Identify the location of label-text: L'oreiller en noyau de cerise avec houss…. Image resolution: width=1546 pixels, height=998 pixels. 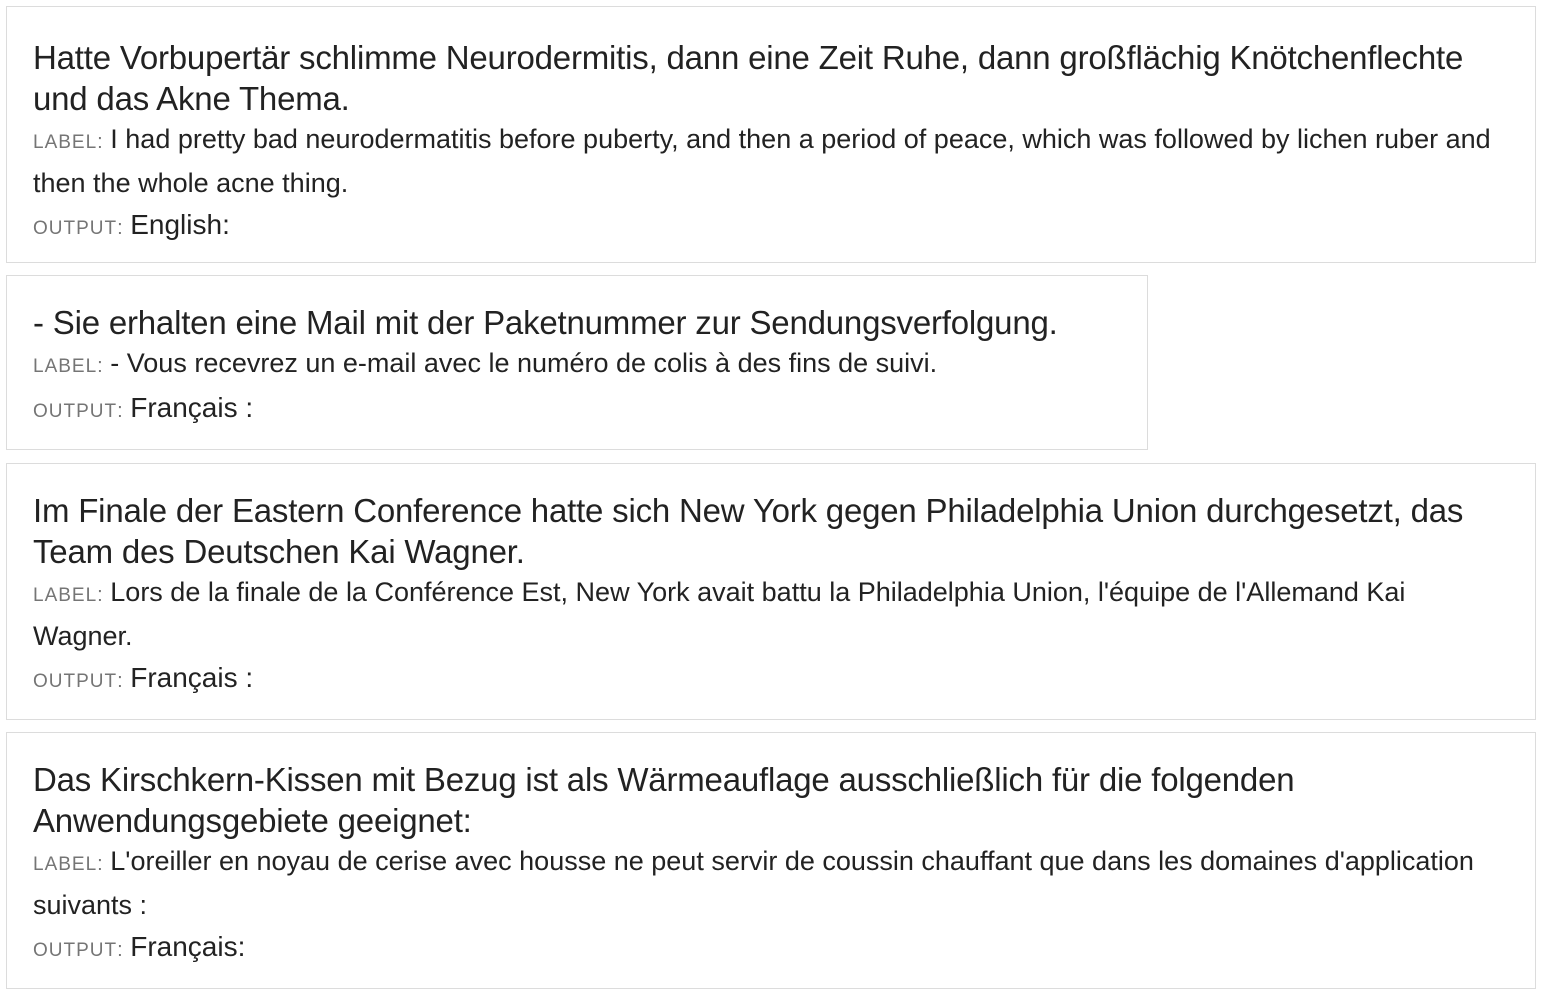
(753, 883).